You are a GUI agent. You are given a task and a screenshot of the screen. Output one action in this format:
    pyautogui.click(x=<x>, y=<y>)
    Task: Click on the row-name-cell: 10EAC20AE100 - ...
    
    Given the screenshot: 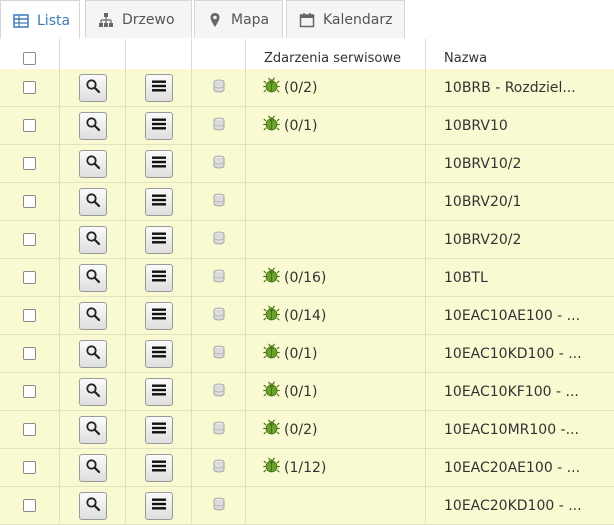 What is the action you would take?
    pyautogui.click(x=520, y=467)
    